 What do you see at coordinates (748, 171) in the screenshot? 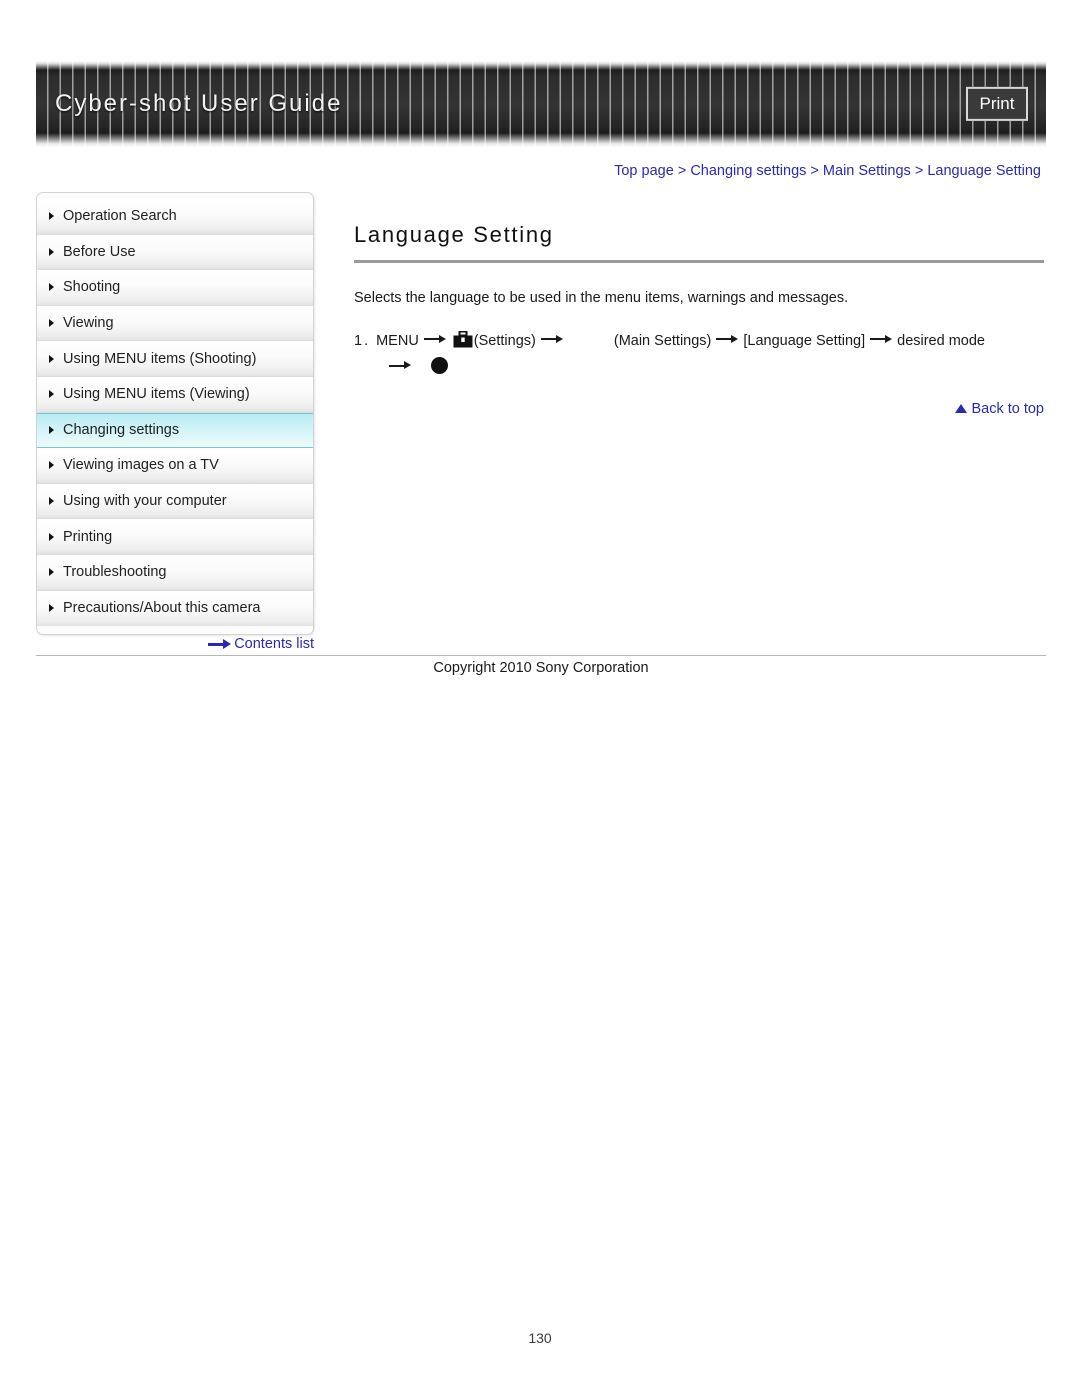
I see `breadcrumb-item-changing-settings: Changing settings` at bounding box center [748, 171].